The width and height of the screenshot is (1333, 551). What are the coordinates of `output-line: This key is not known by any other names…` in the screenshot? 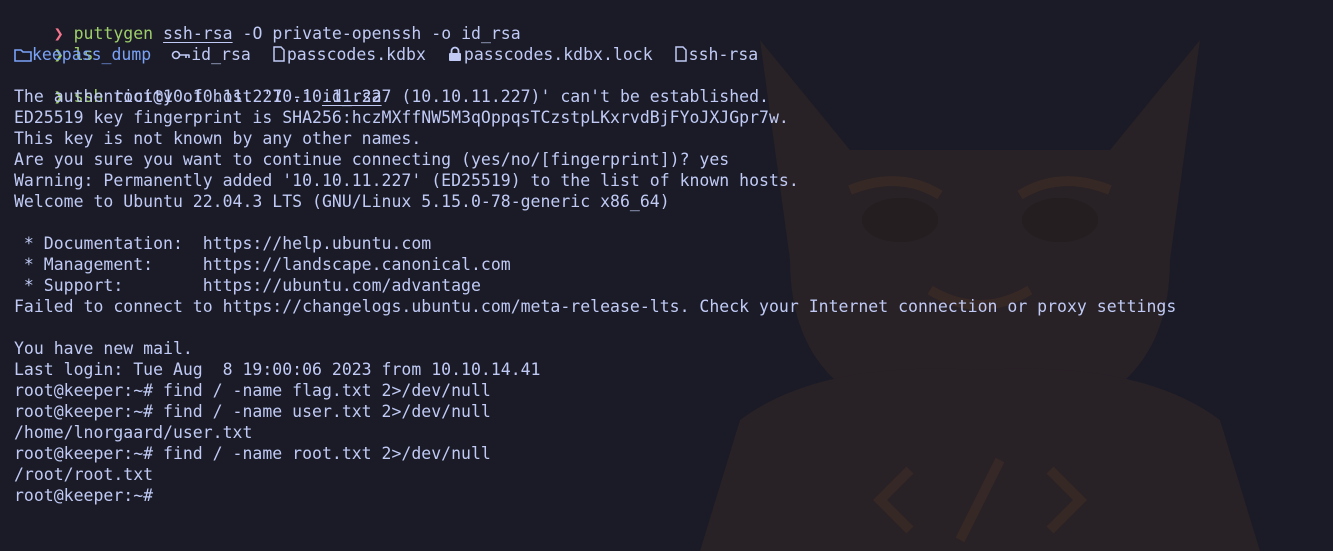 It's located at (218, 138).